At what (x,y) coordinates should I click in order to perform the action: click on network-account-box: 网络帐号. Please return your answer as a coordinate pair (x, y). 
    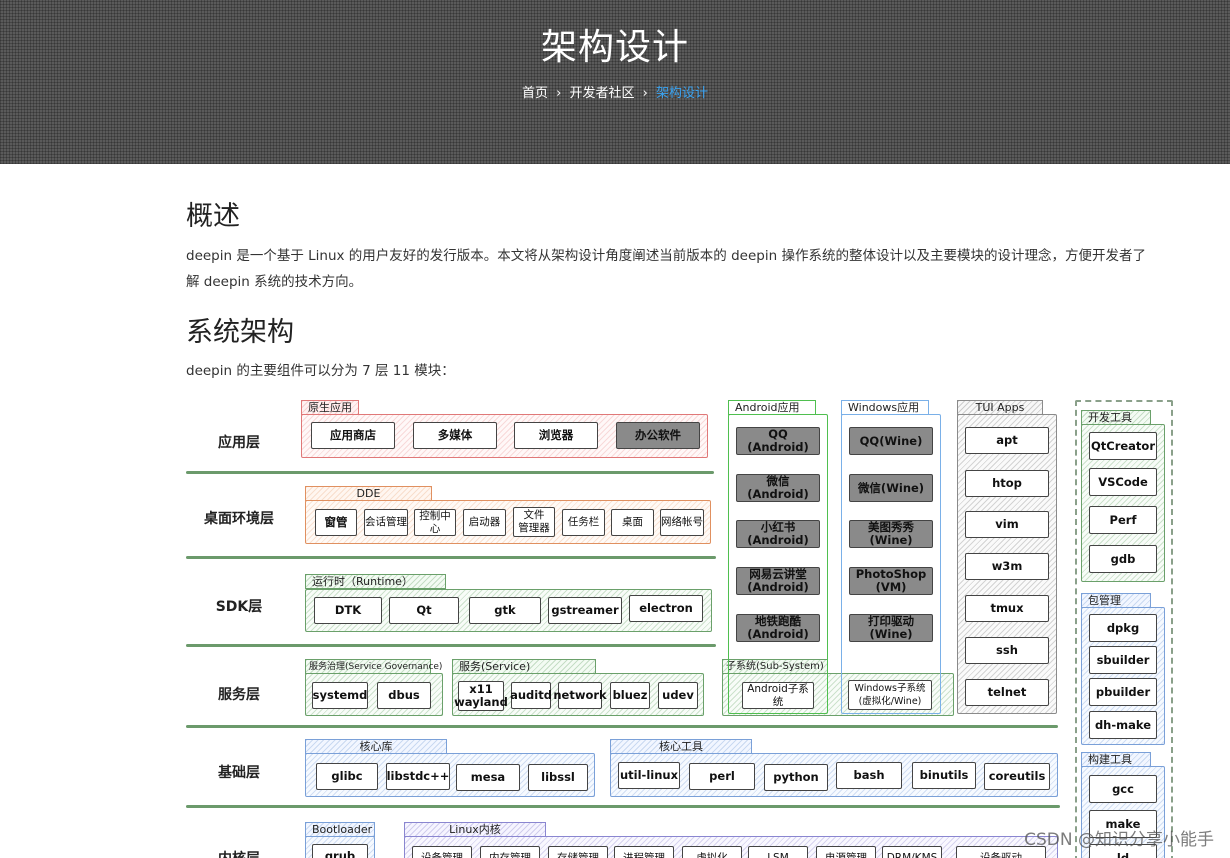
    Looking at the image, I should click on (682, 522).